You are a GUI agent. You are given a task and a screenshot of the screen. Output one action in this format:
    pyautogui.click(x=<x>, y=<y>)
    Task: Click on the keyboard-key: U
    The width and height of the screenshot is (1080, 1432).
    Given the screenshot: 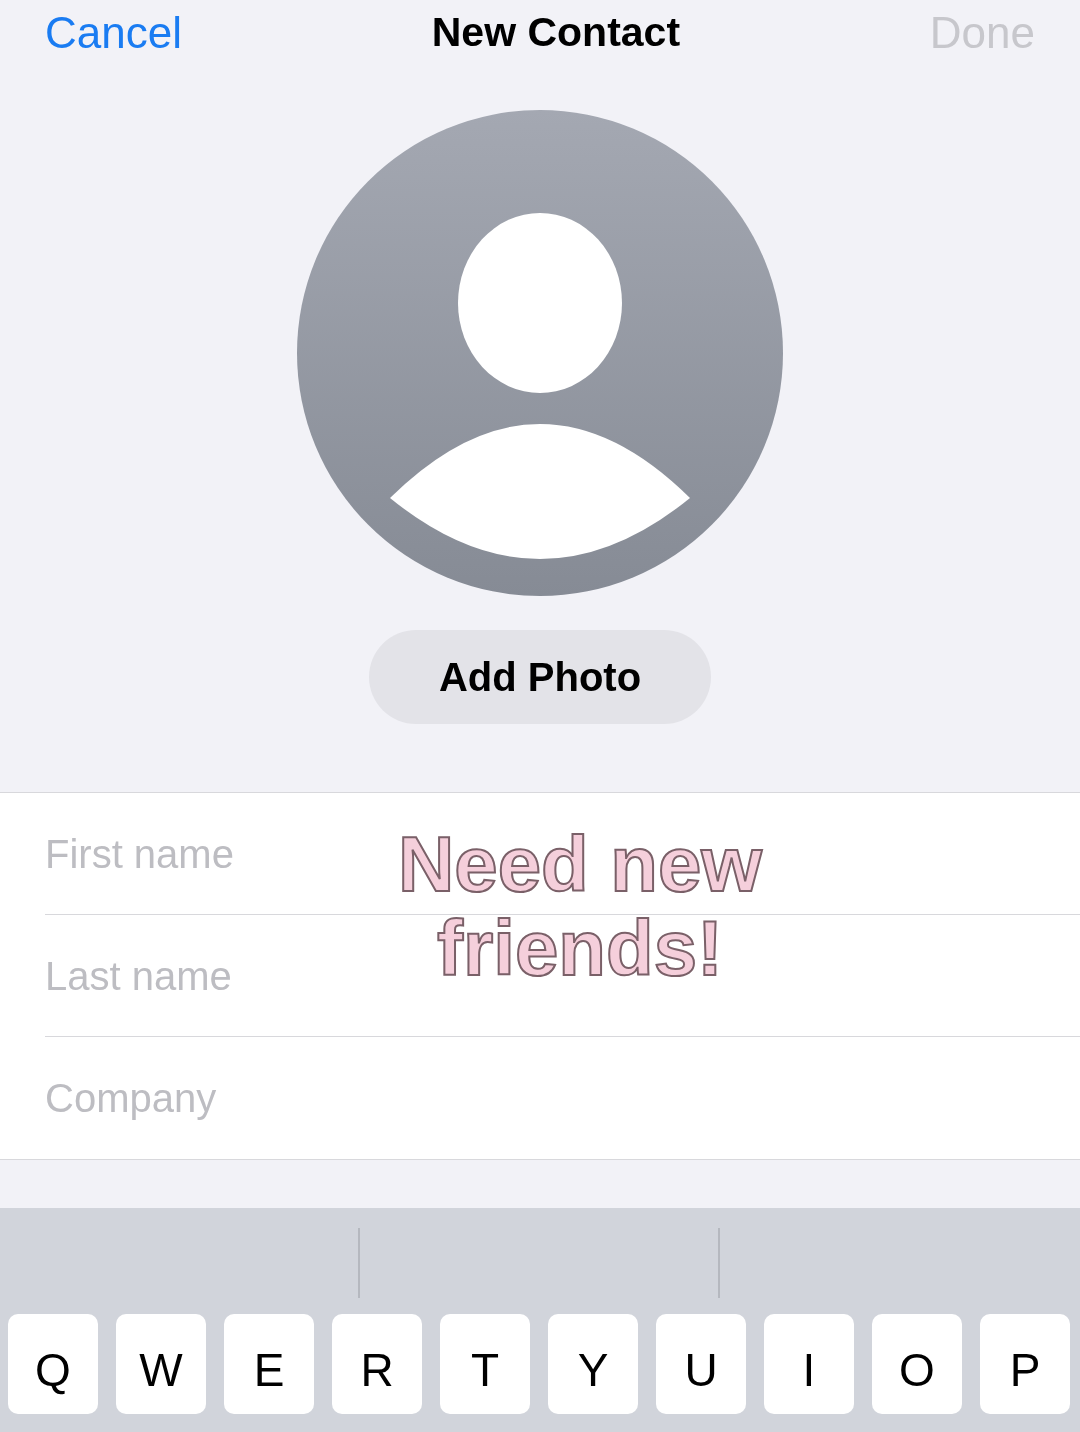 What is the action you would take?
    pyautogui.click(x=701, y=1364)
    